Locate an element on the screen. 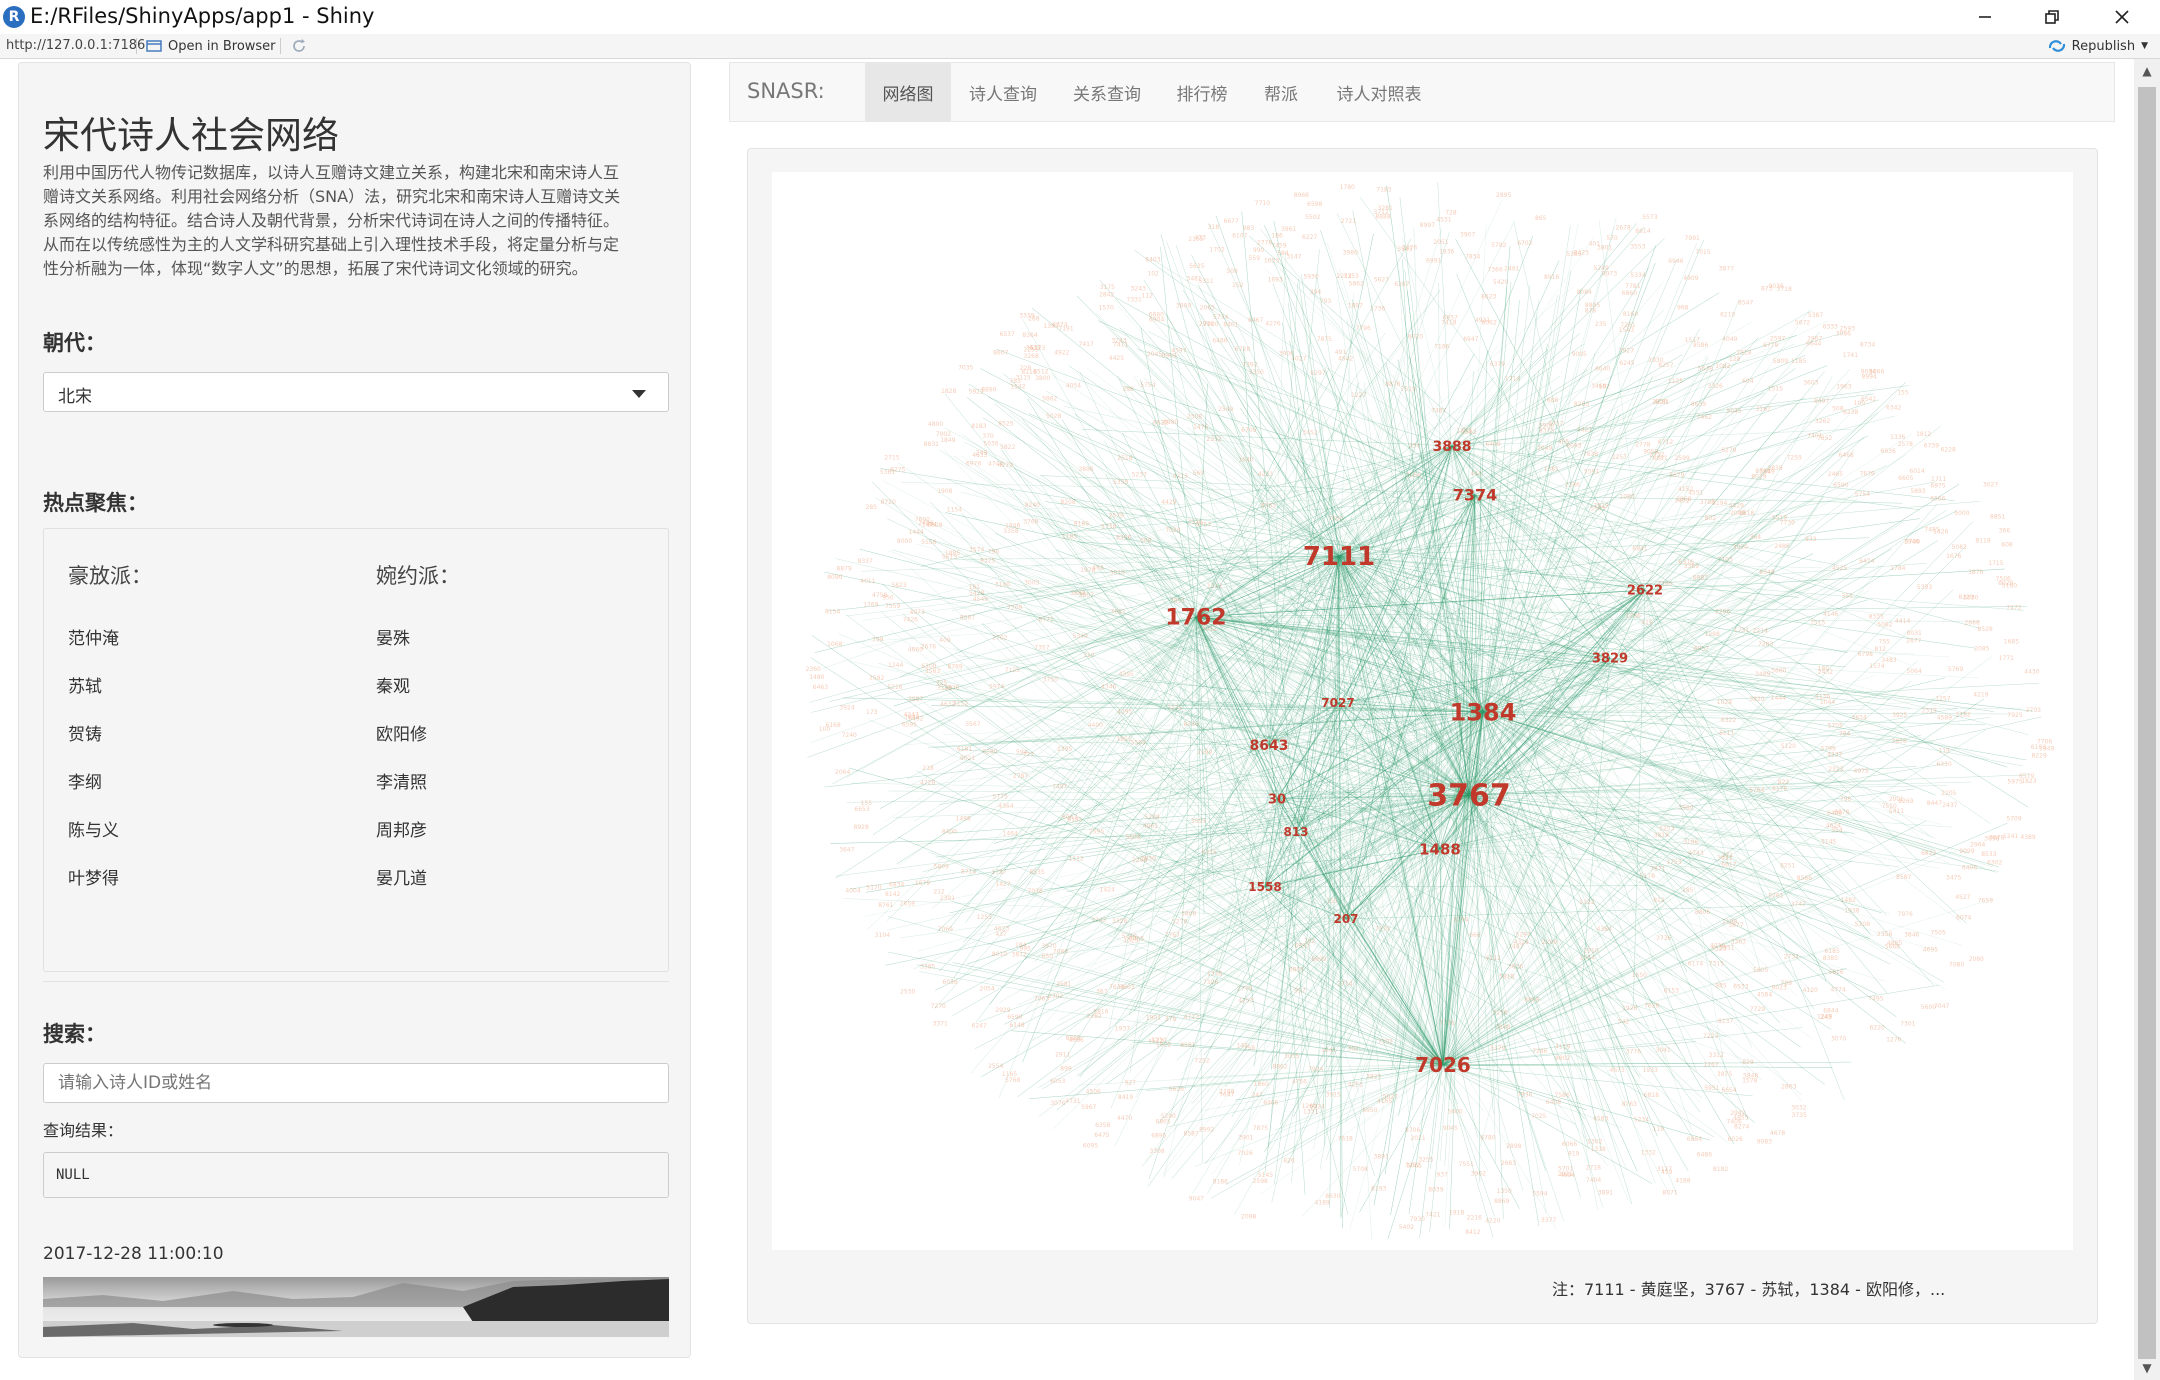  poet-link: 晏殊 is located at coordinates (393, 636).